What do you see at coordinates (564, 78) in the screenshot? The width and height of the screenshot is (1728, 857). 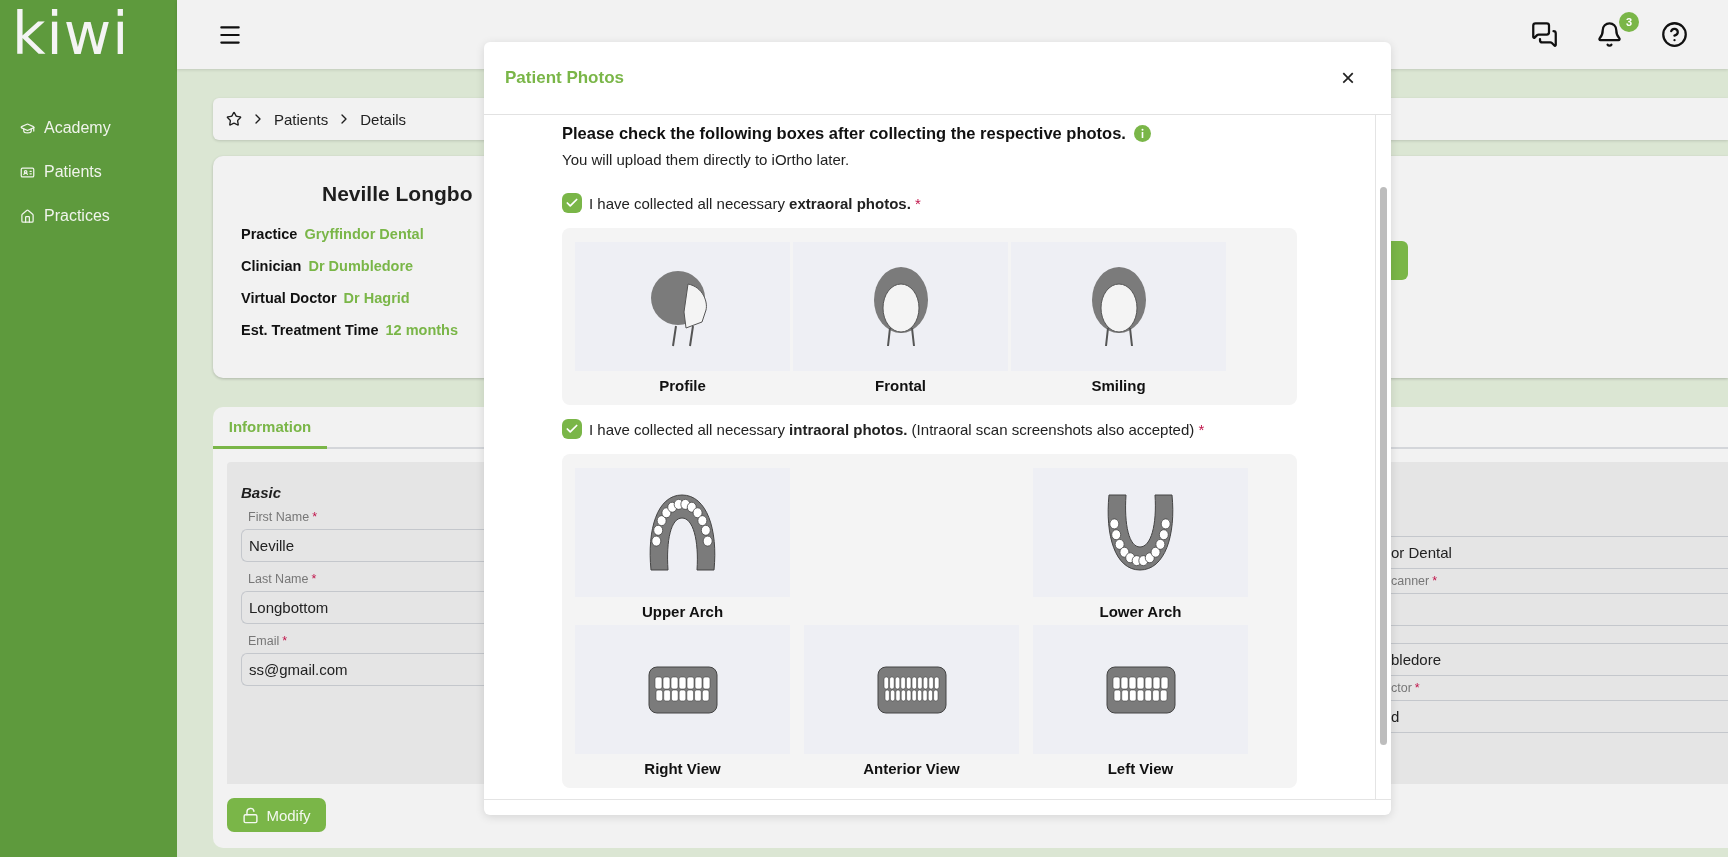 I see `dialog-title: Patient Photos` at bounding box center [564, 78].